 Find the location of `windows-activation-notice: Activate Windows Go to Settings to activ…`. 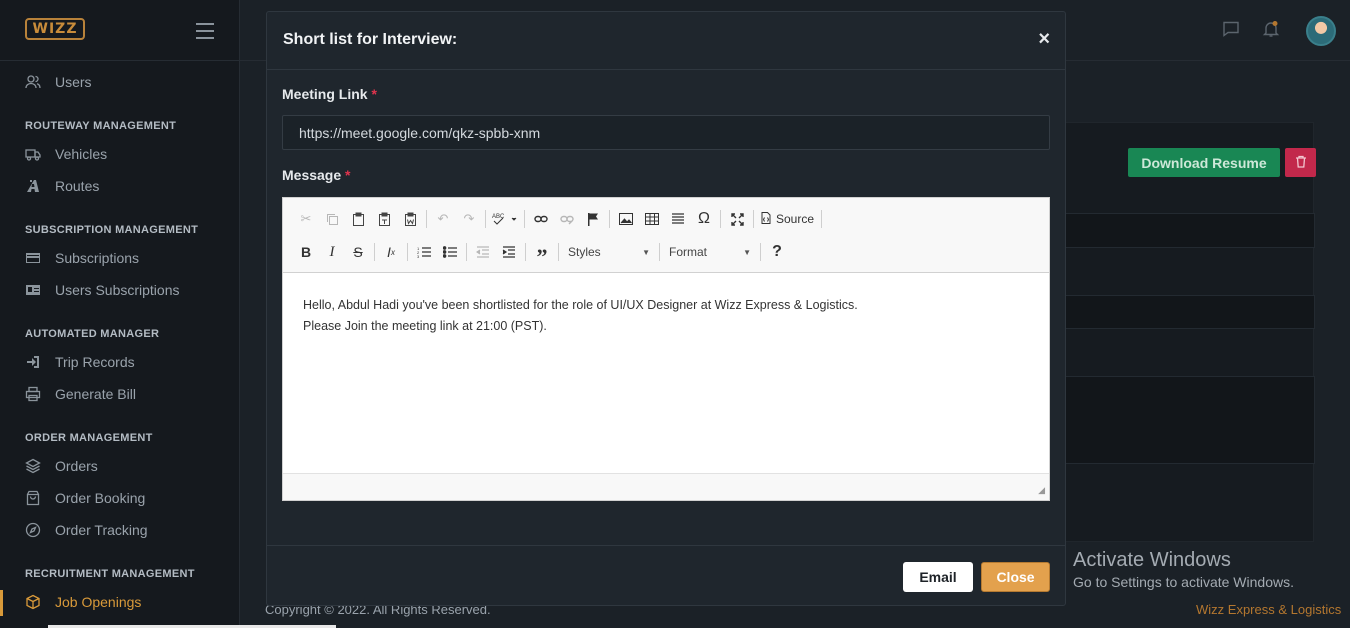

windows-activation-notice: Activate Windows Go to Settings to activ… is located at coordinates (1183, 569).